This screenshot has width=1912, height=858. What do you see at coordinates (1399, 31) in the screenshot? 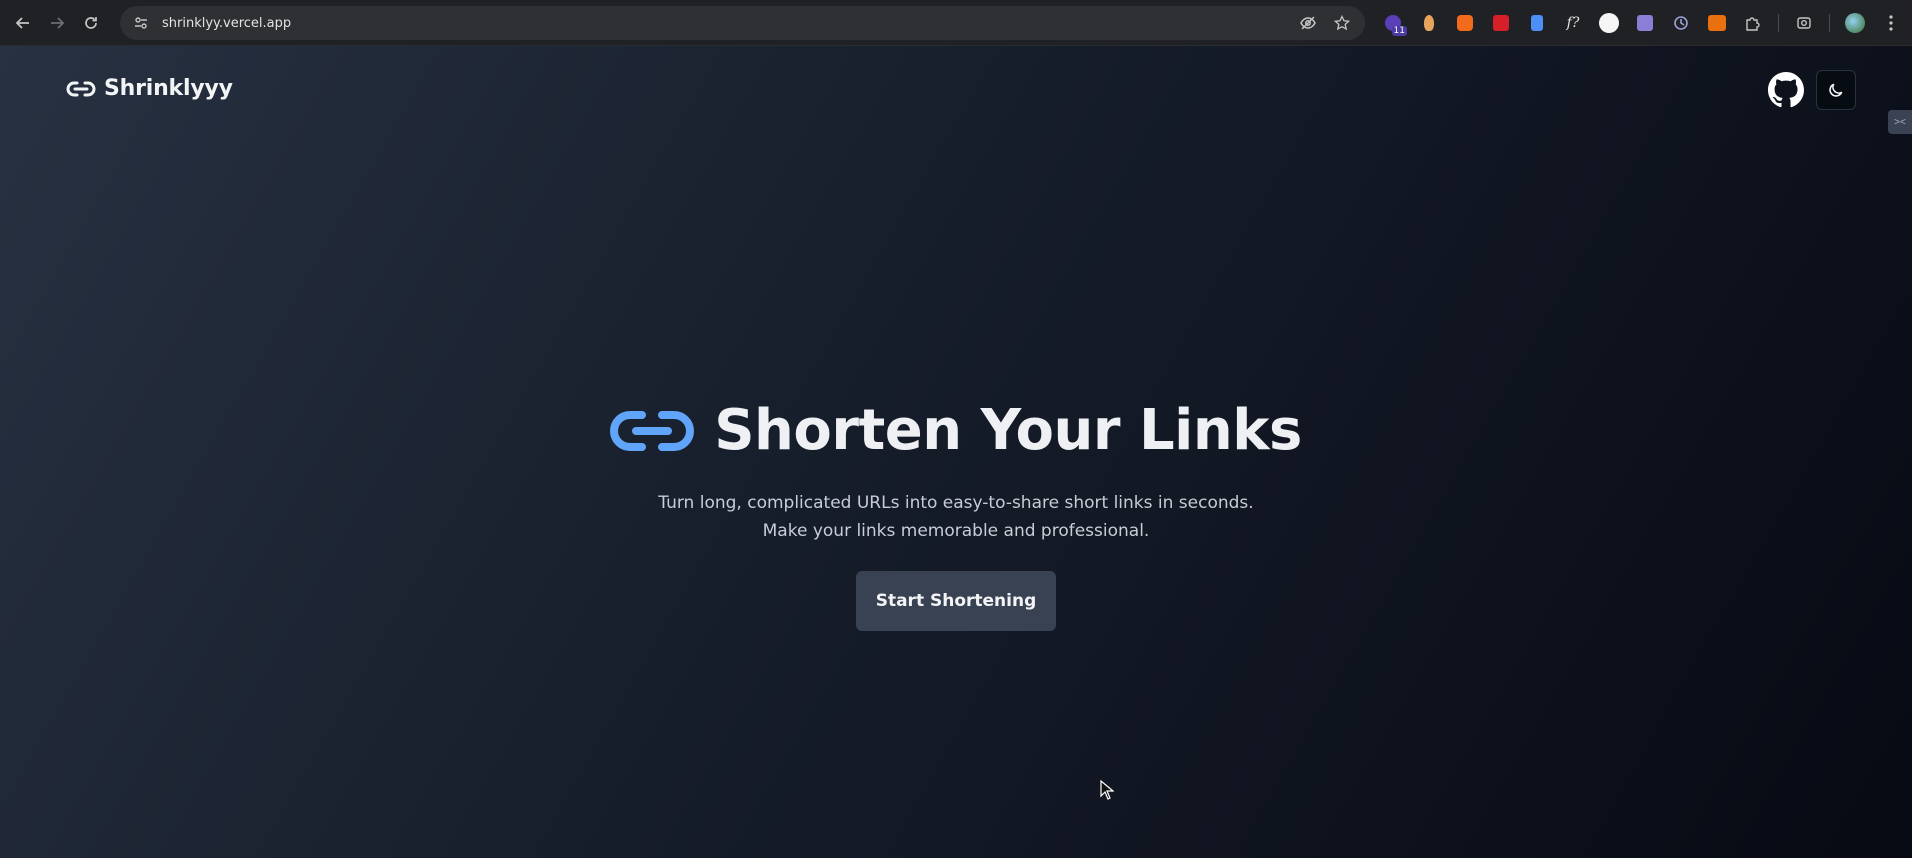
I see `extension-badge: 11` at bounding box center [1399, 31].